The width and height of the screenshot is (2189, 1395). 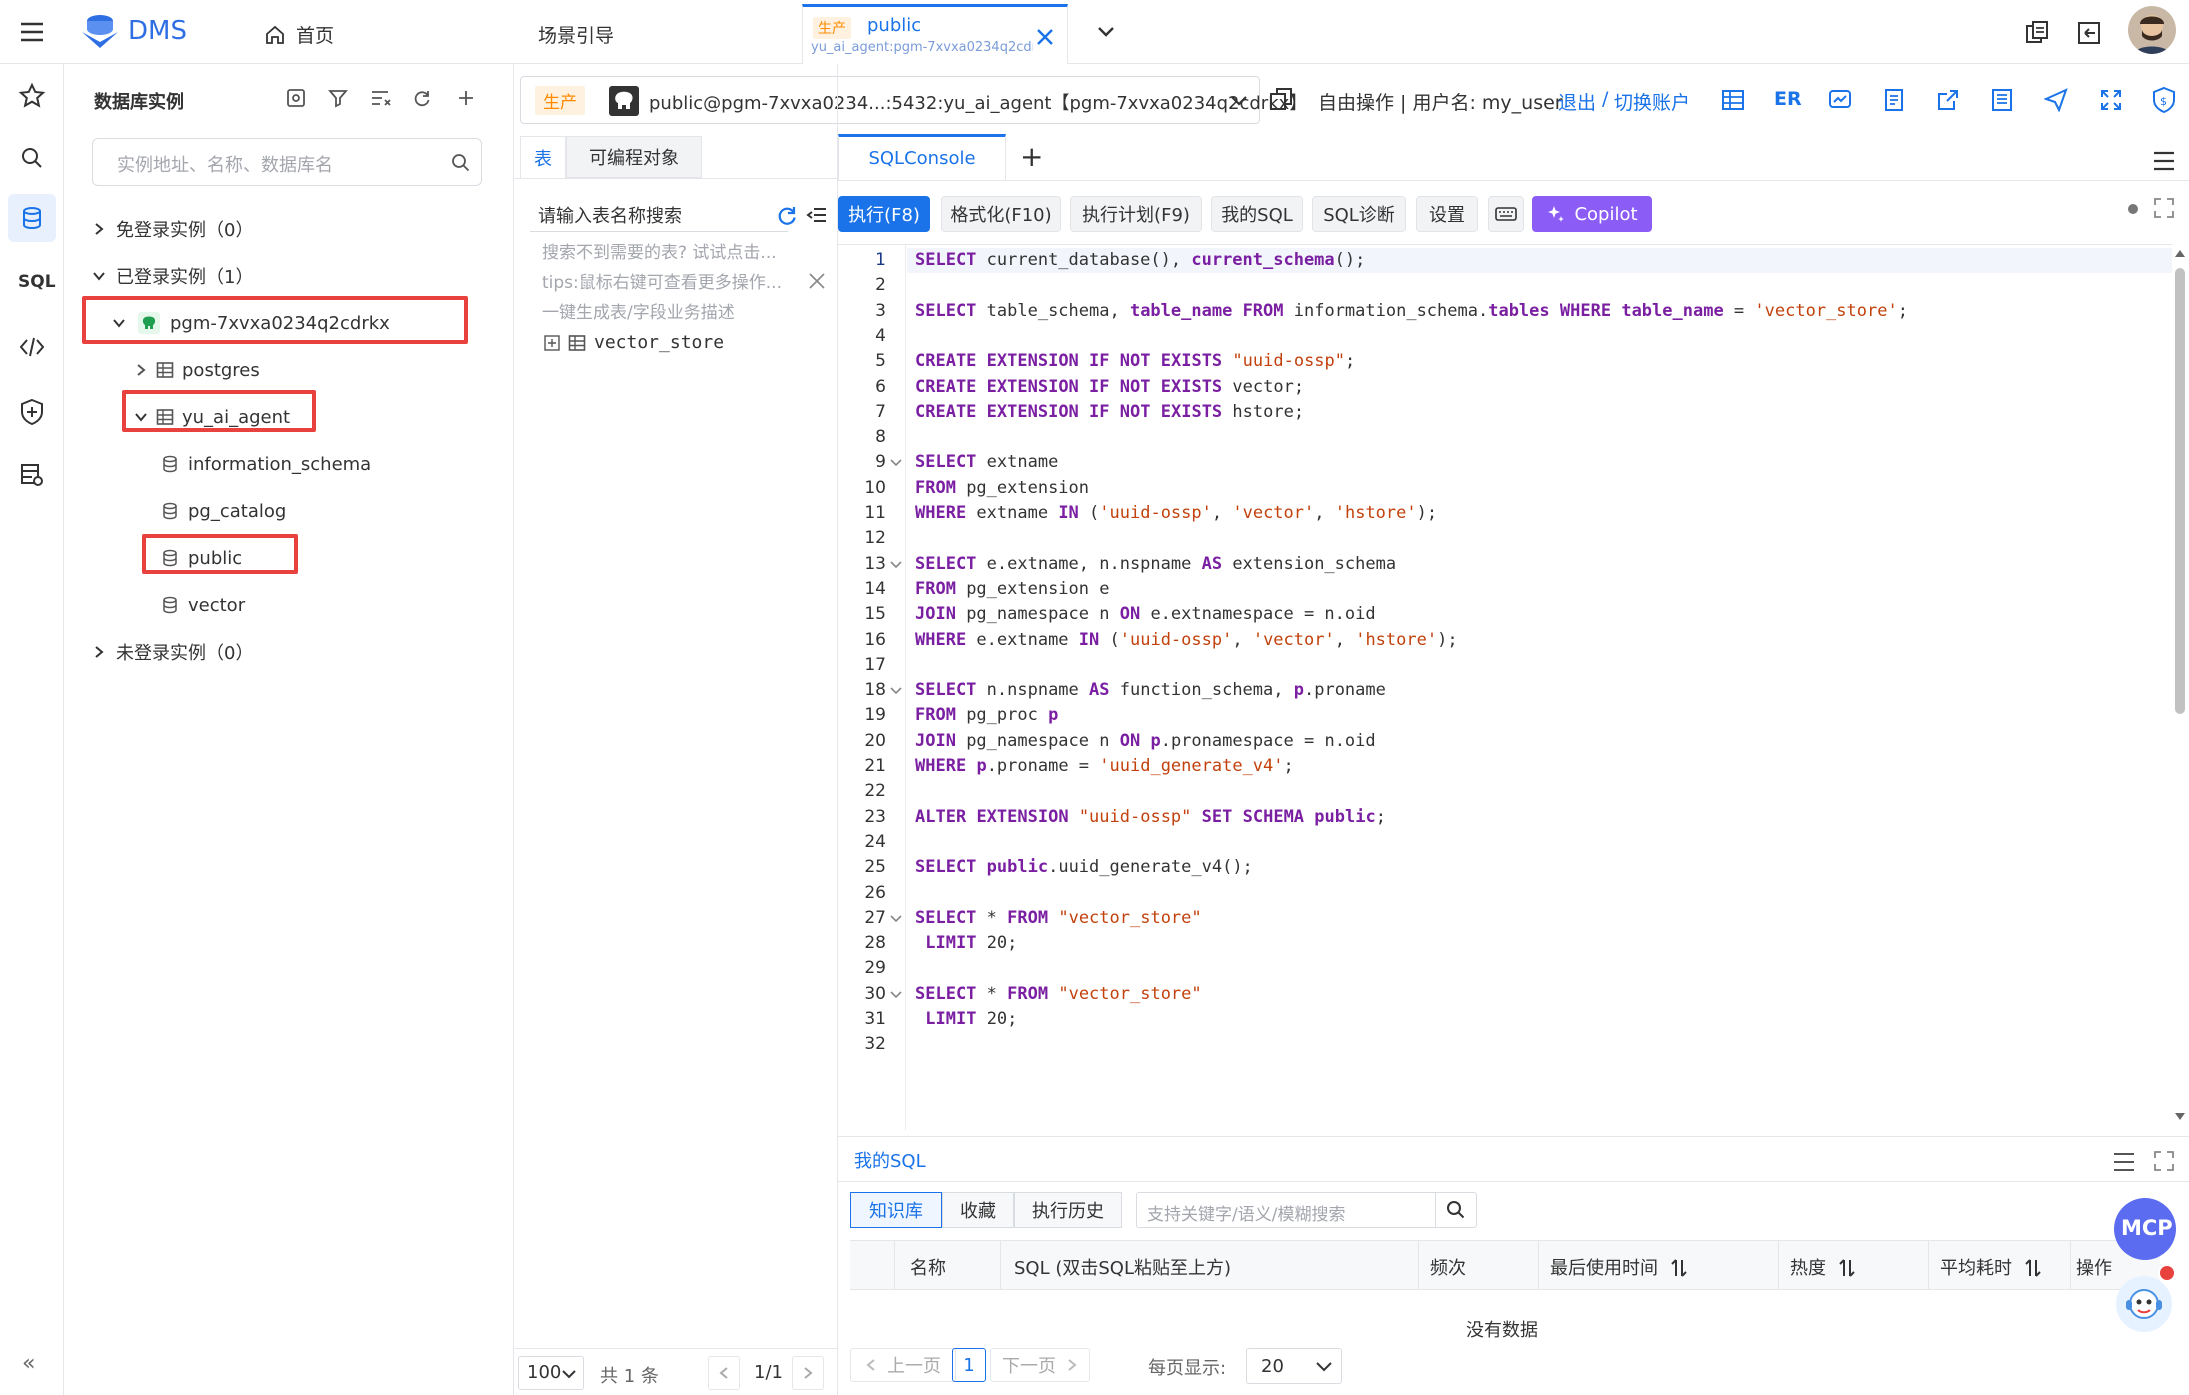 I want to click on clear-filter-icon, so click(x=381, y=98).